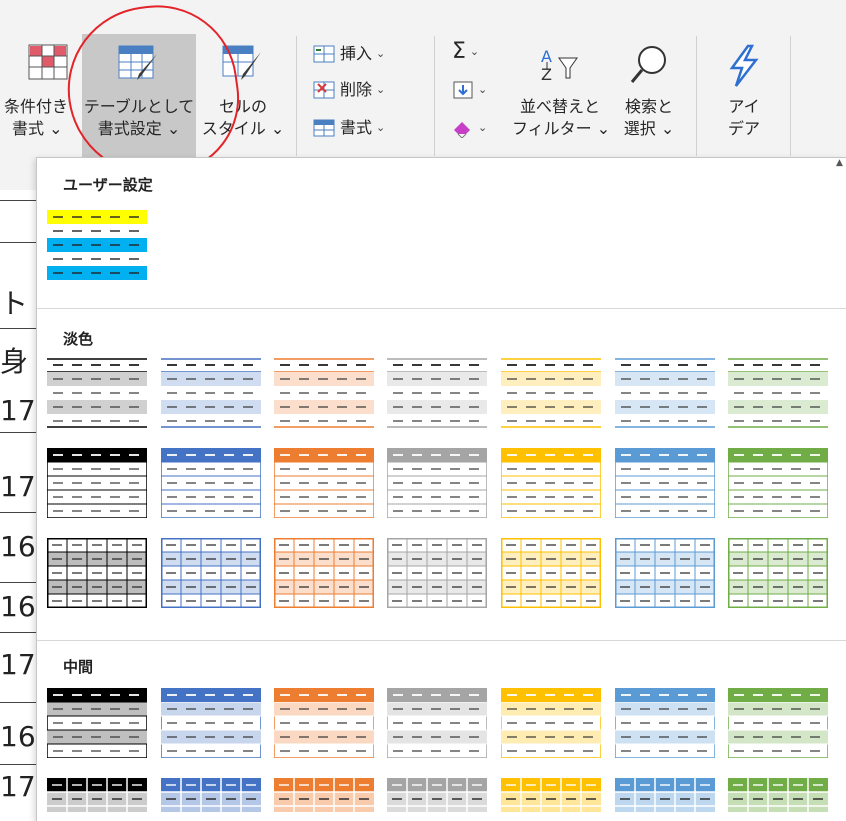  I want to click on insert-button: 挿入 ⌄, so click(348, 54).